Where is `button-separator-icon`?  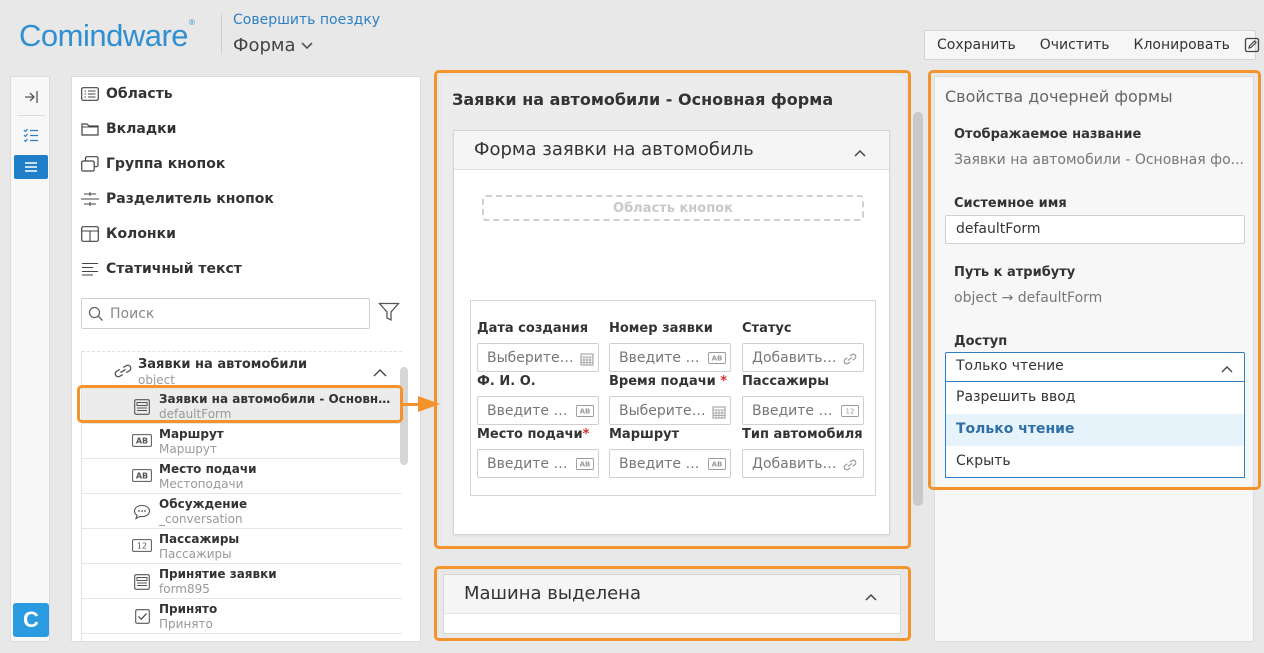
button-separator-icon is located at coordinates (90, 199).